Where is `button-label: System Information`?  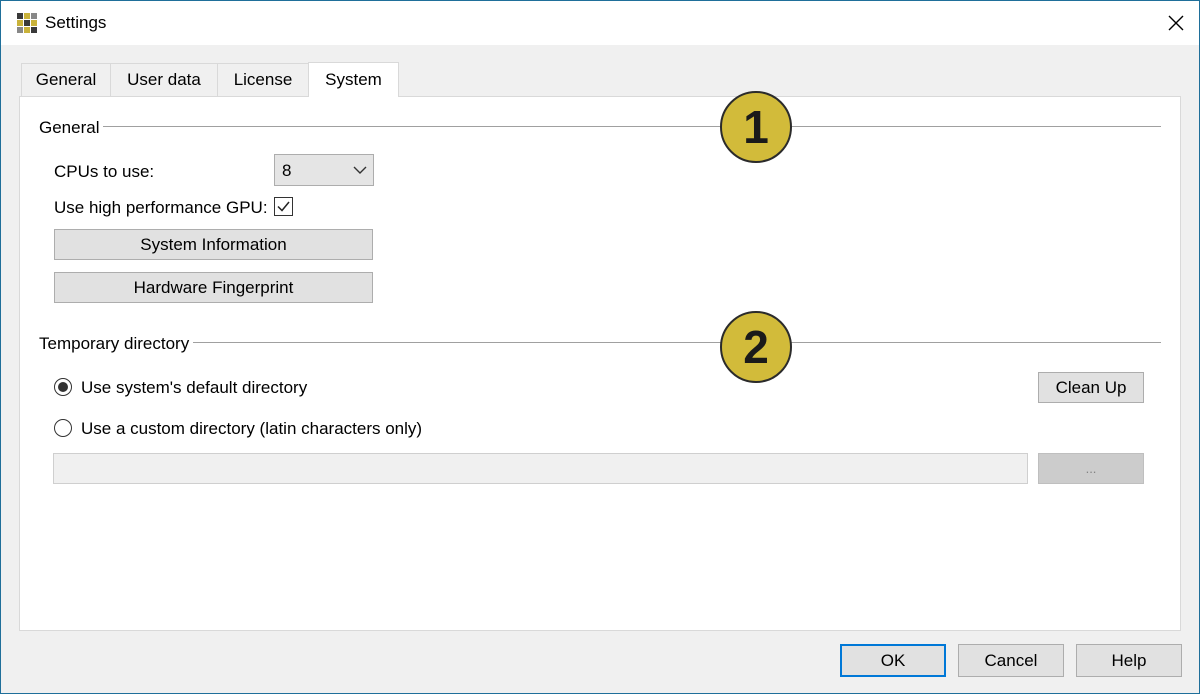
button-label: System Information is located at coordinates (213, 244).